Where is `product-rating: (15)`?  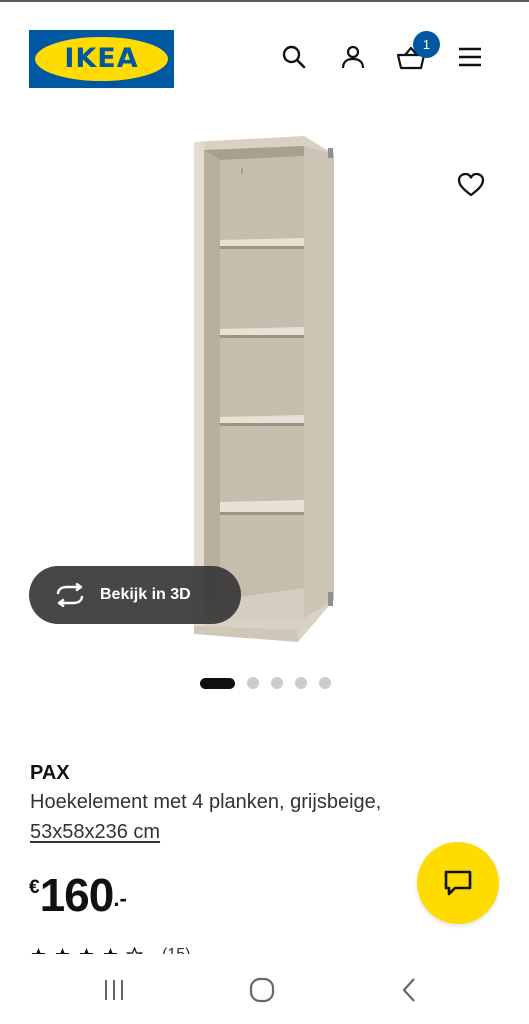 product-rating: (15) is located at coordinates (180, 947).